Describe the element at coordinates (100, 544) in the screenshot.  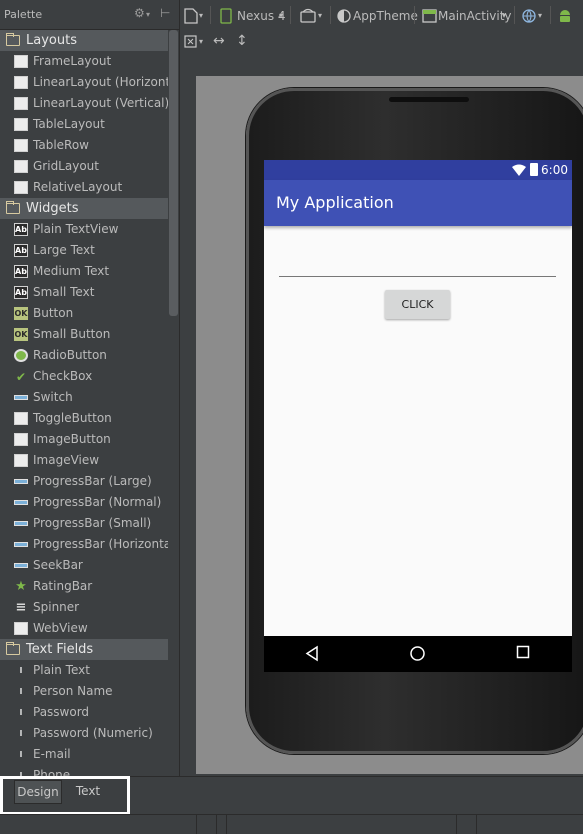
I see `palette-item-label: ProgressBar (Horizontal)` at that location.